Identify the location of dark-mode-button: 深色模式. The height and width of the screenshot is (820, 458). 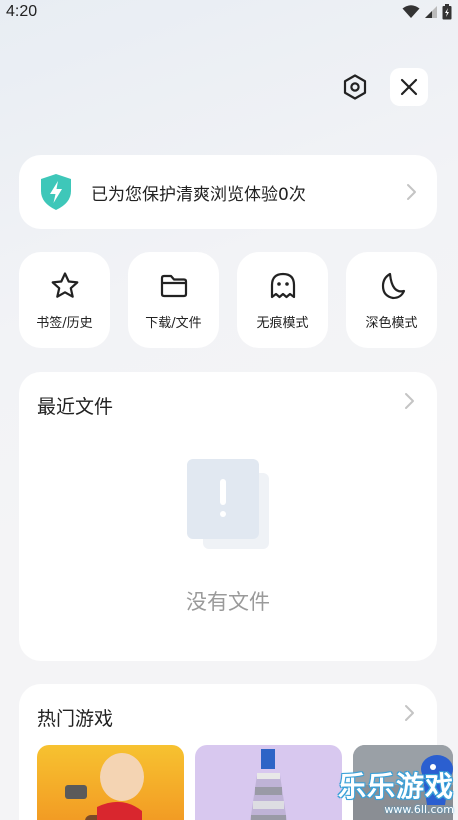
(391, 300).